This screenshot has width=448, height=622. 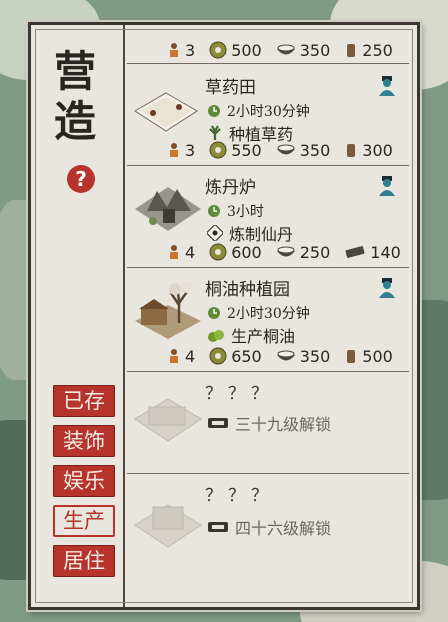 I want to click on material-cost: 500, so click(x=377, y=356).